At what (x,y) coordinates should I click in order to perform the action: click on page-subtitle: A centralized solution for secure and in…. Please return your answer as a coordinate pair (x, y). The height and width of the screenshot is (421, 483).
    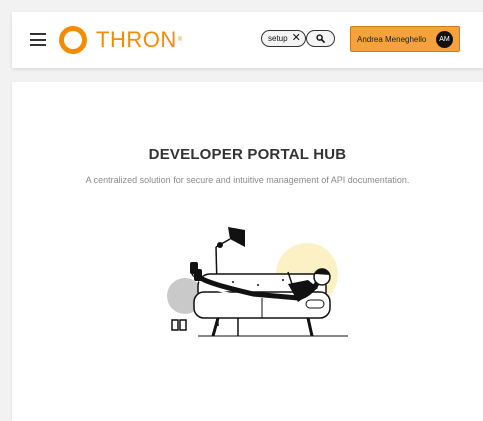
    Looking at the image, I should click on (247, 180).